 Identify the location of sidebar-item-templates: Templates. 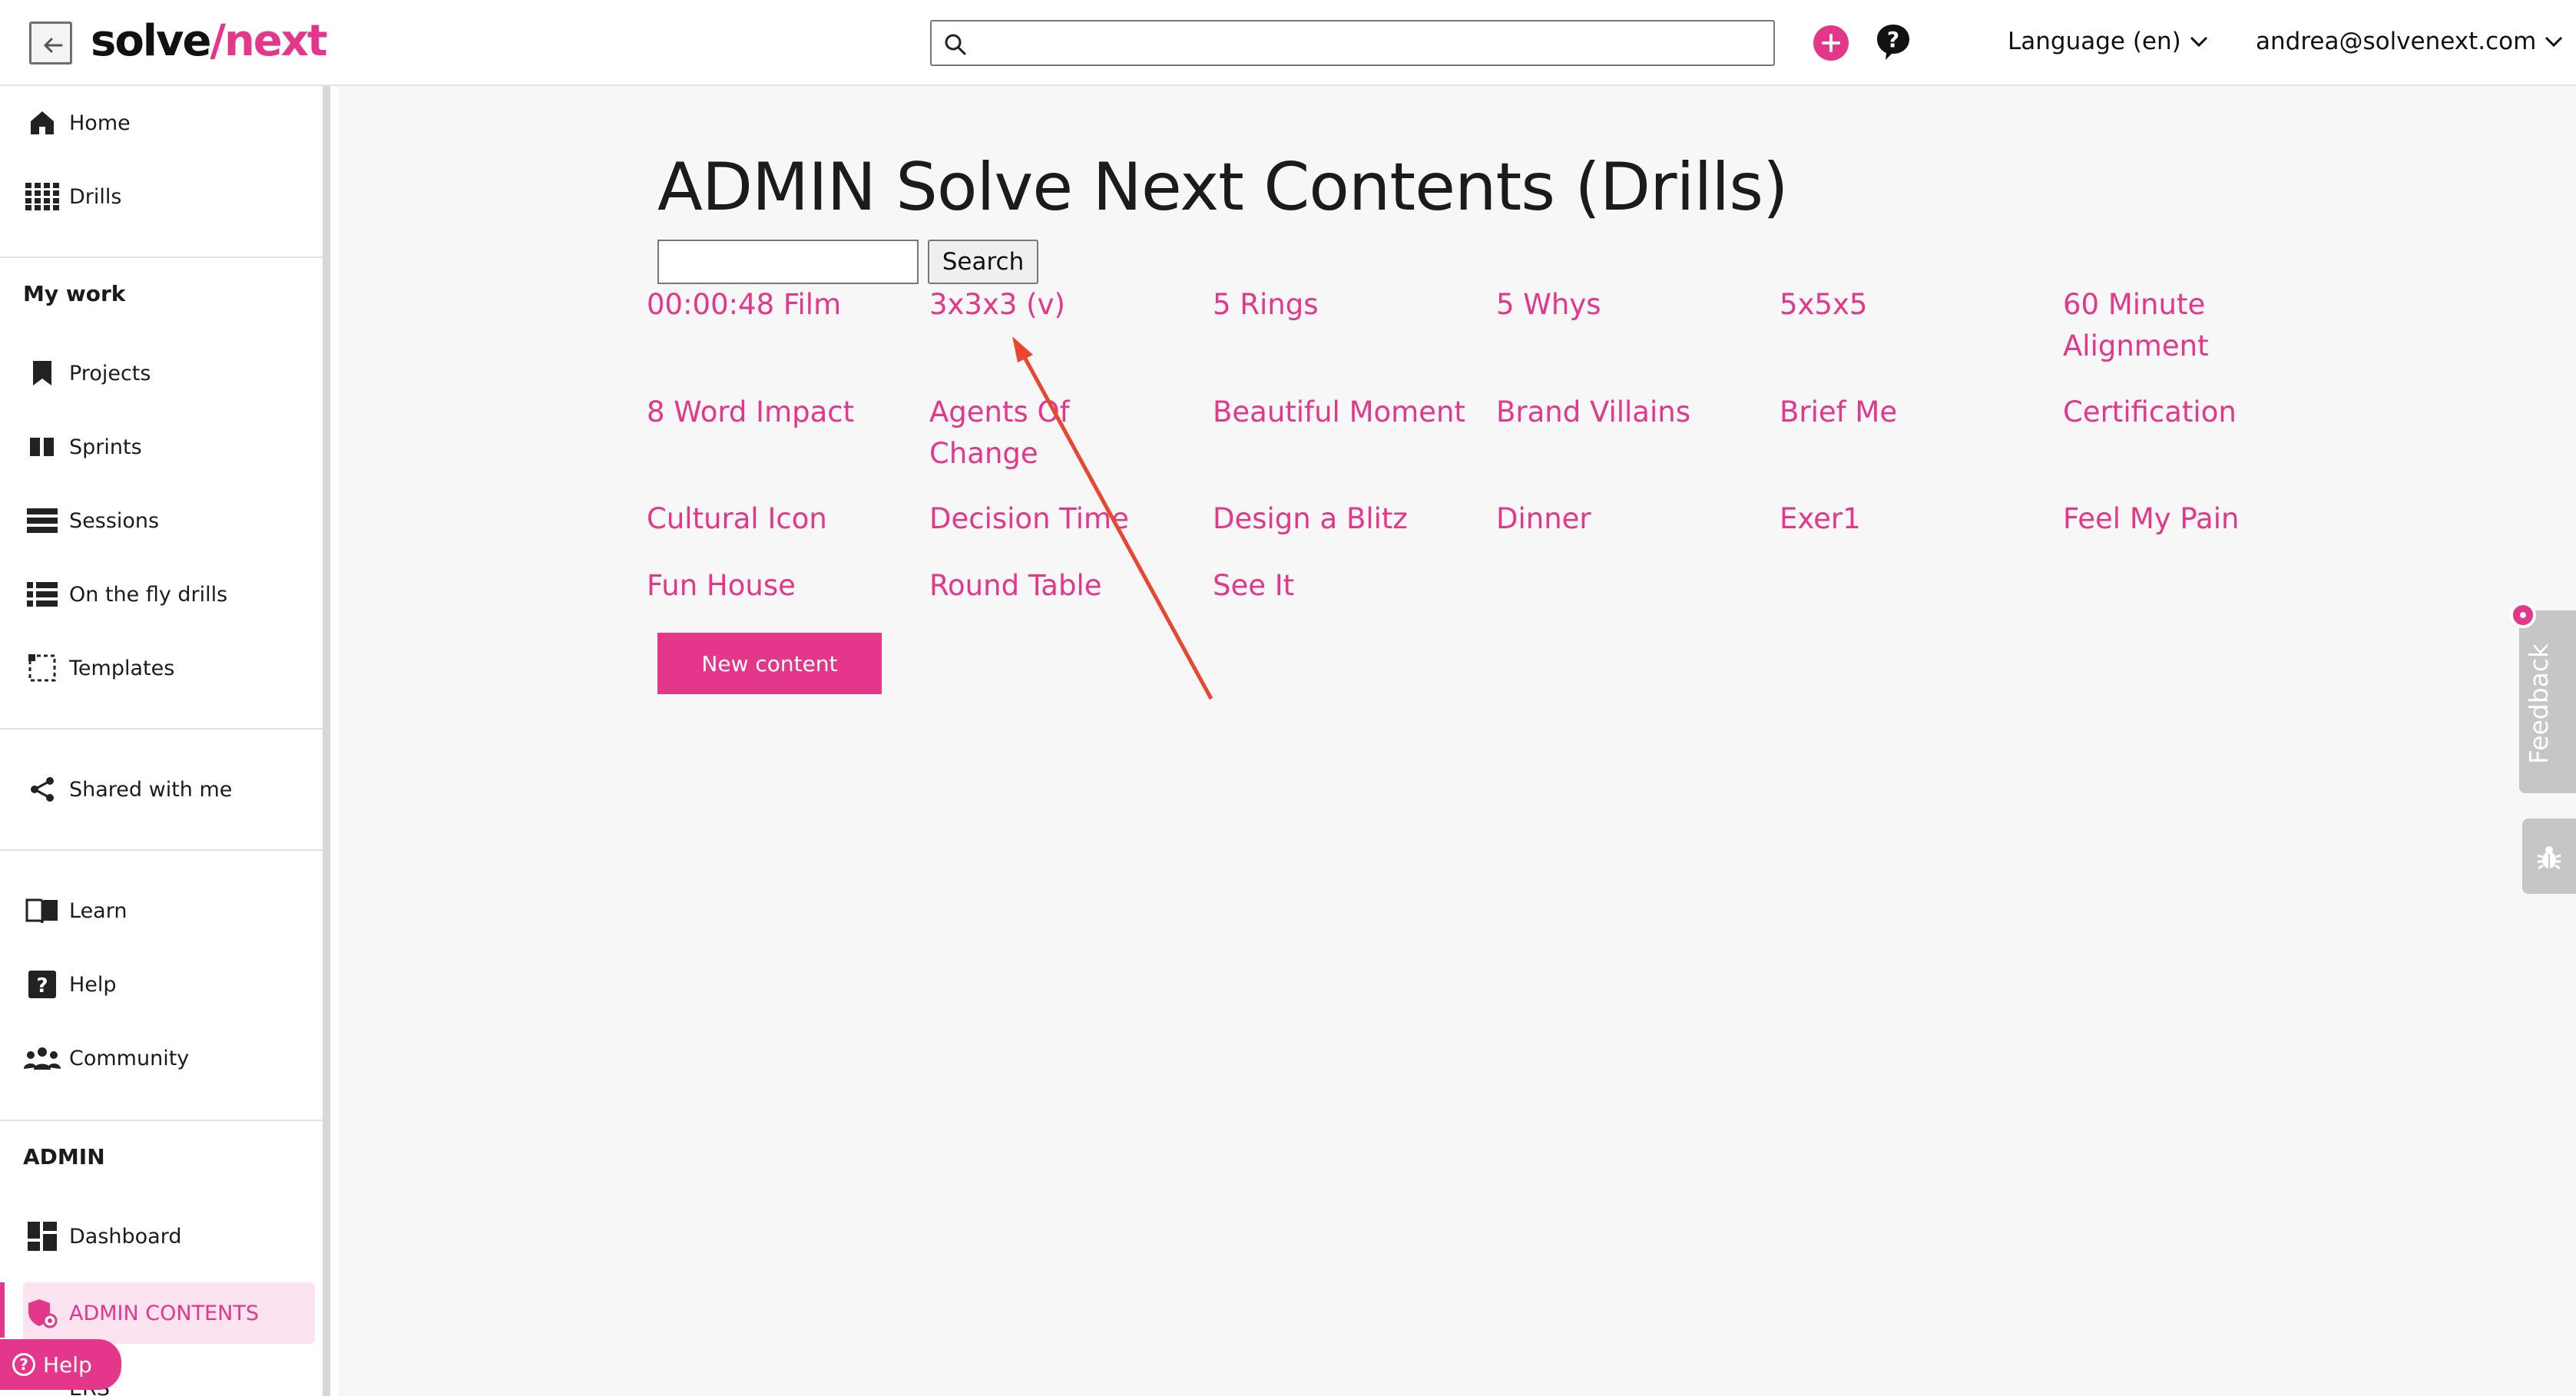
(169, 668).